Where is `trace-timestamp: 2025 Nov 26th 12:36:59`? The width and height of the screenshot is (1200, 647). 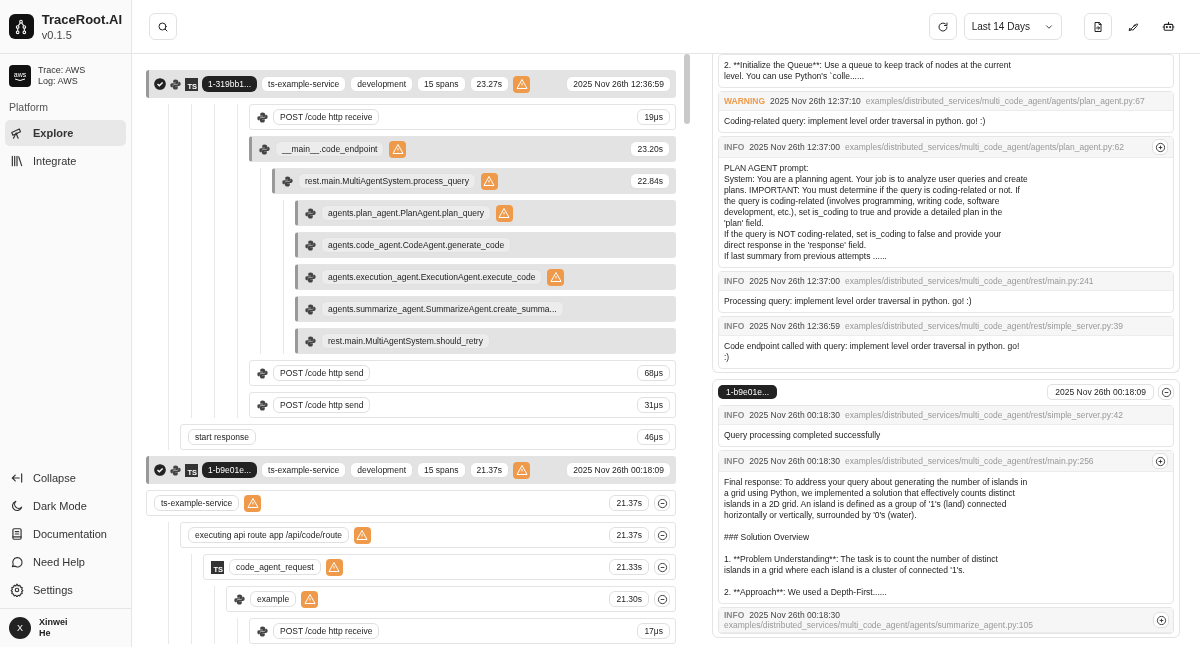
trace-timestamp: 2025 Nov 26th 12:36:59 is located at coordinates (618, 84).